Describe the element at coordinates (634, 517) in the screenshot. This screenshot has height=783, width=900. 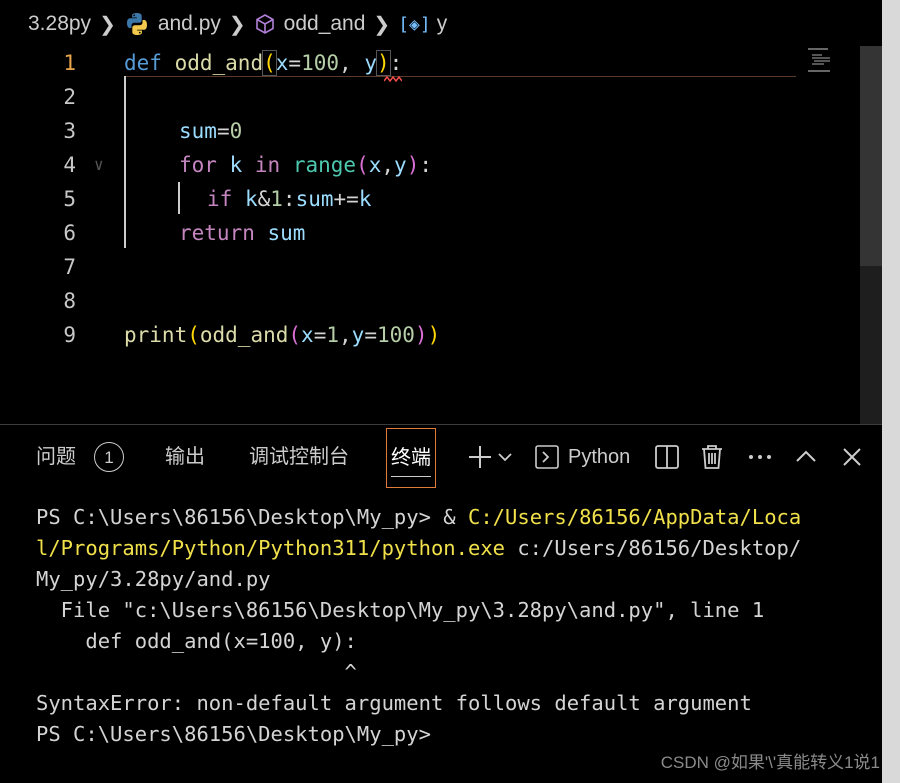
I see `terminal-path: C:/Users/86156/AppData/Loca` at that location.